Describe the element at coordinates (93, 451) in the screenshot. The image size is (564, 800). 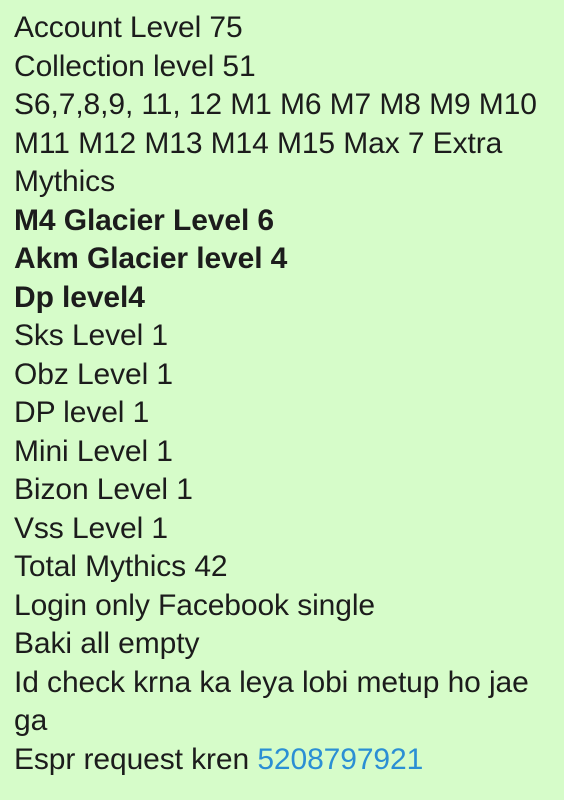
I see `note-line-mini-level: Mini Level 1` at that location.